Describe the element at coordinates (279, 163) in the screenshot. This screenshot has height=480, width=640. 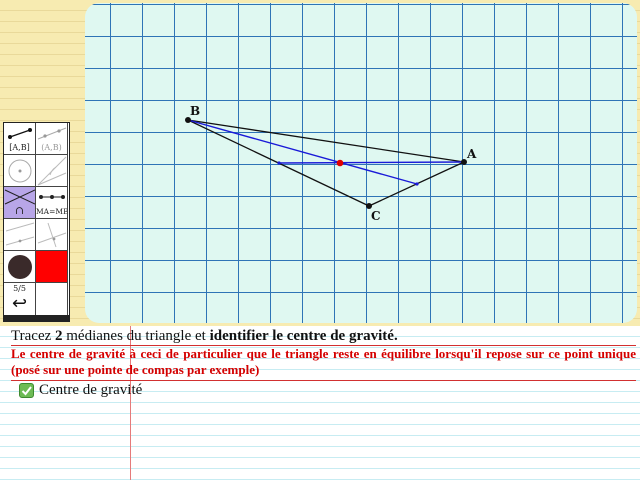
I see `midpoint-bc` at that location.